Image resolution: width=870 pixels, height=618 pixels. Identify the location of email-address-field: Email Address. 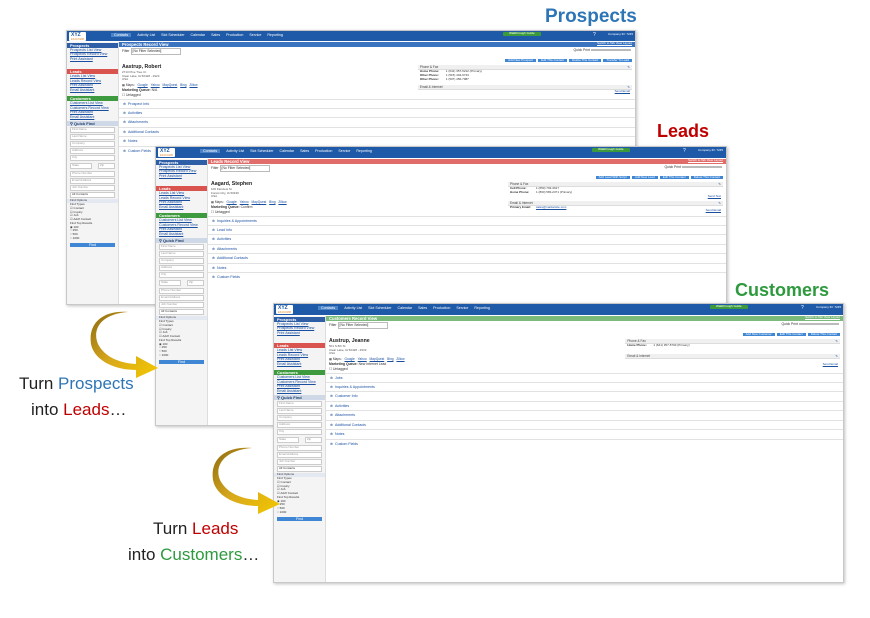
(181, 298).